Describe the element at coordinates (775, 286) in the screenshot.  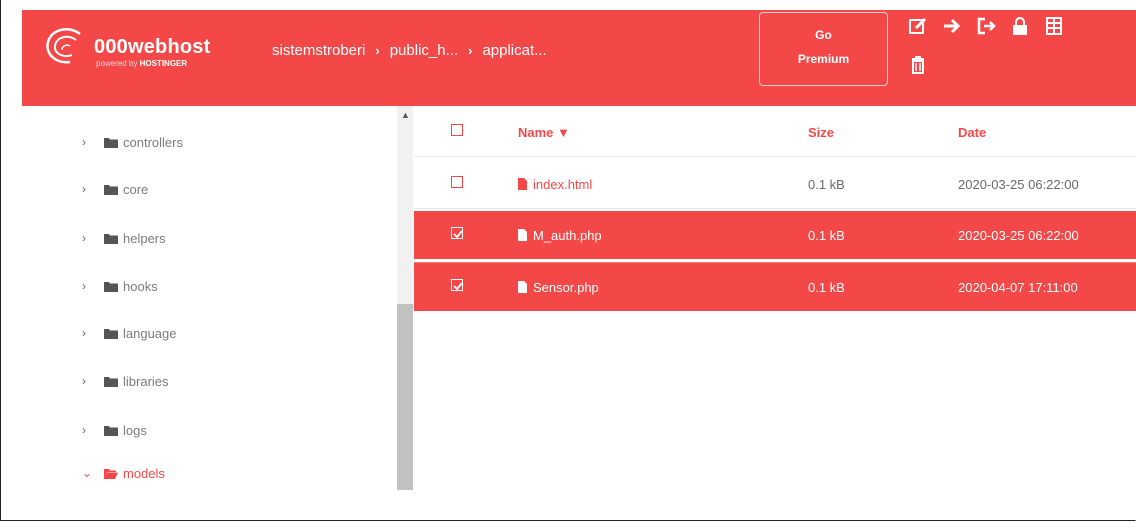
I see `table-row: Sensor.php 0.1 kB 2020-04-07 17:11:00` at that location.